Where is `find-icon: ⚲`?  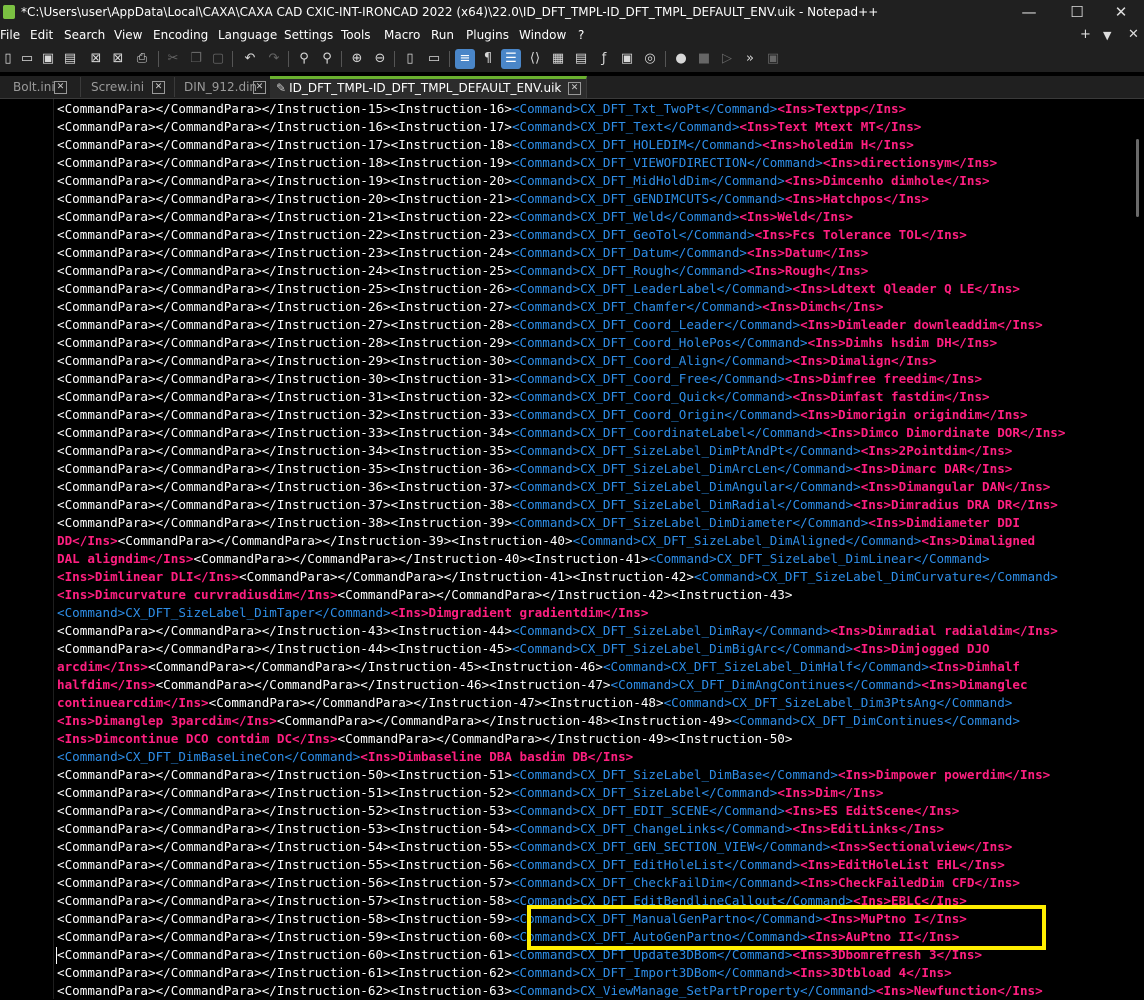 find-icon: ⚲ is located at coordinates (304, 59).